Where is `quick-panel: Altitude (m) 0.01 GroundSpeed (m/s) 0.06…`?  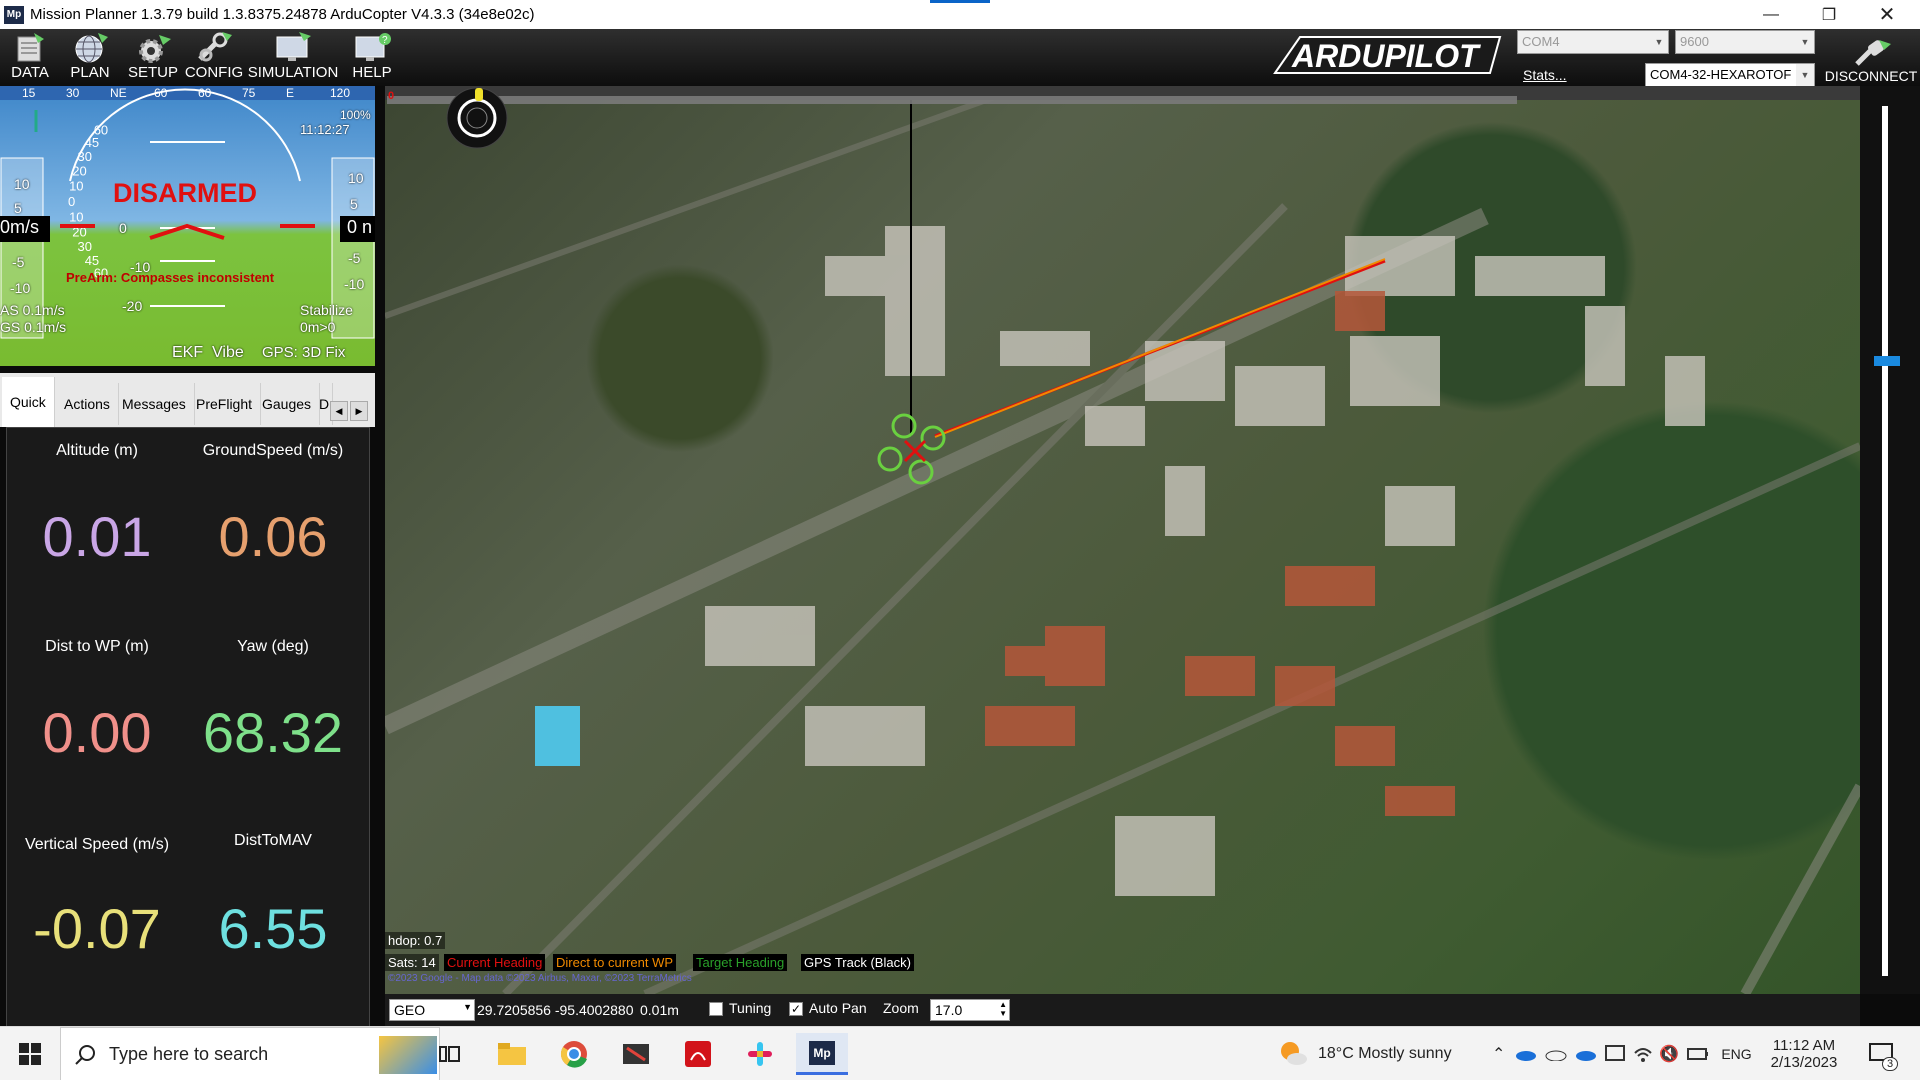
quick-panel: Altitude (m) 0.01 GroundSpeed (m/s) 0.06… is located at coordinates (188, 727).